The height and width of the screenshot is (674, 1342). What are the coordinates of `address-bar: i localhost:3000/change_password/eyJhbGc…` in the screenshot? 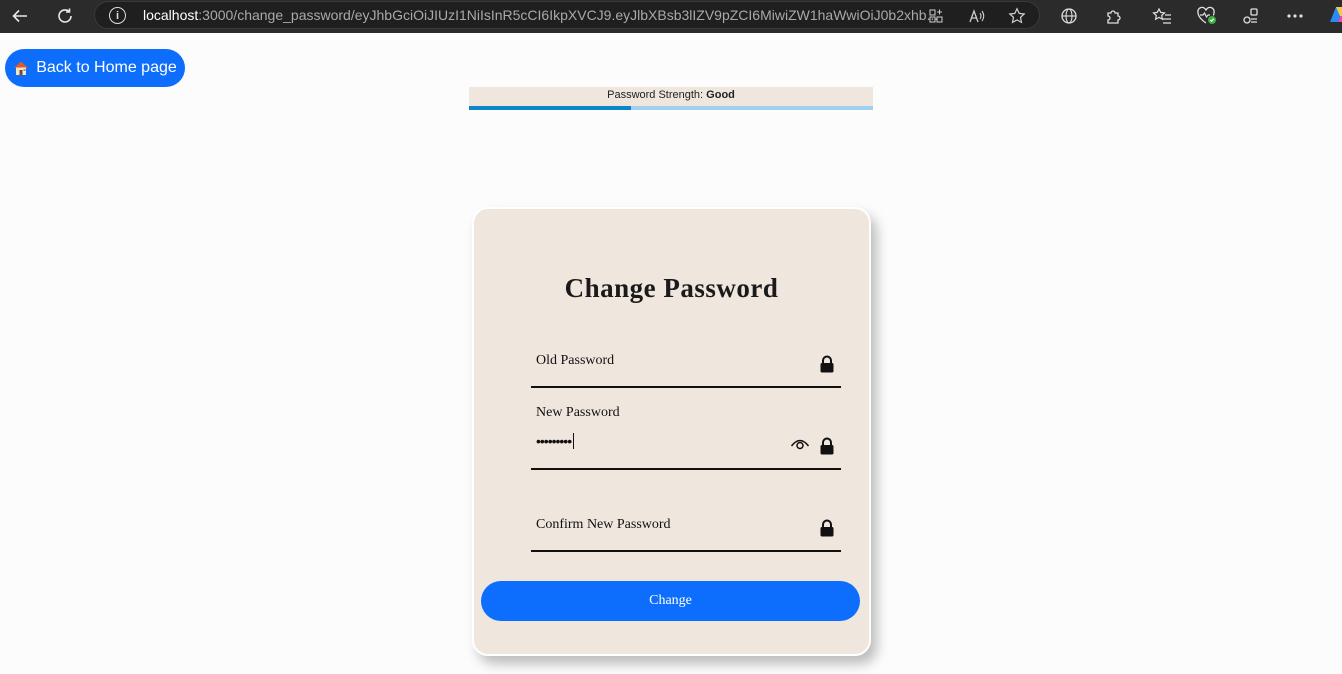 It's located at (567, 15).